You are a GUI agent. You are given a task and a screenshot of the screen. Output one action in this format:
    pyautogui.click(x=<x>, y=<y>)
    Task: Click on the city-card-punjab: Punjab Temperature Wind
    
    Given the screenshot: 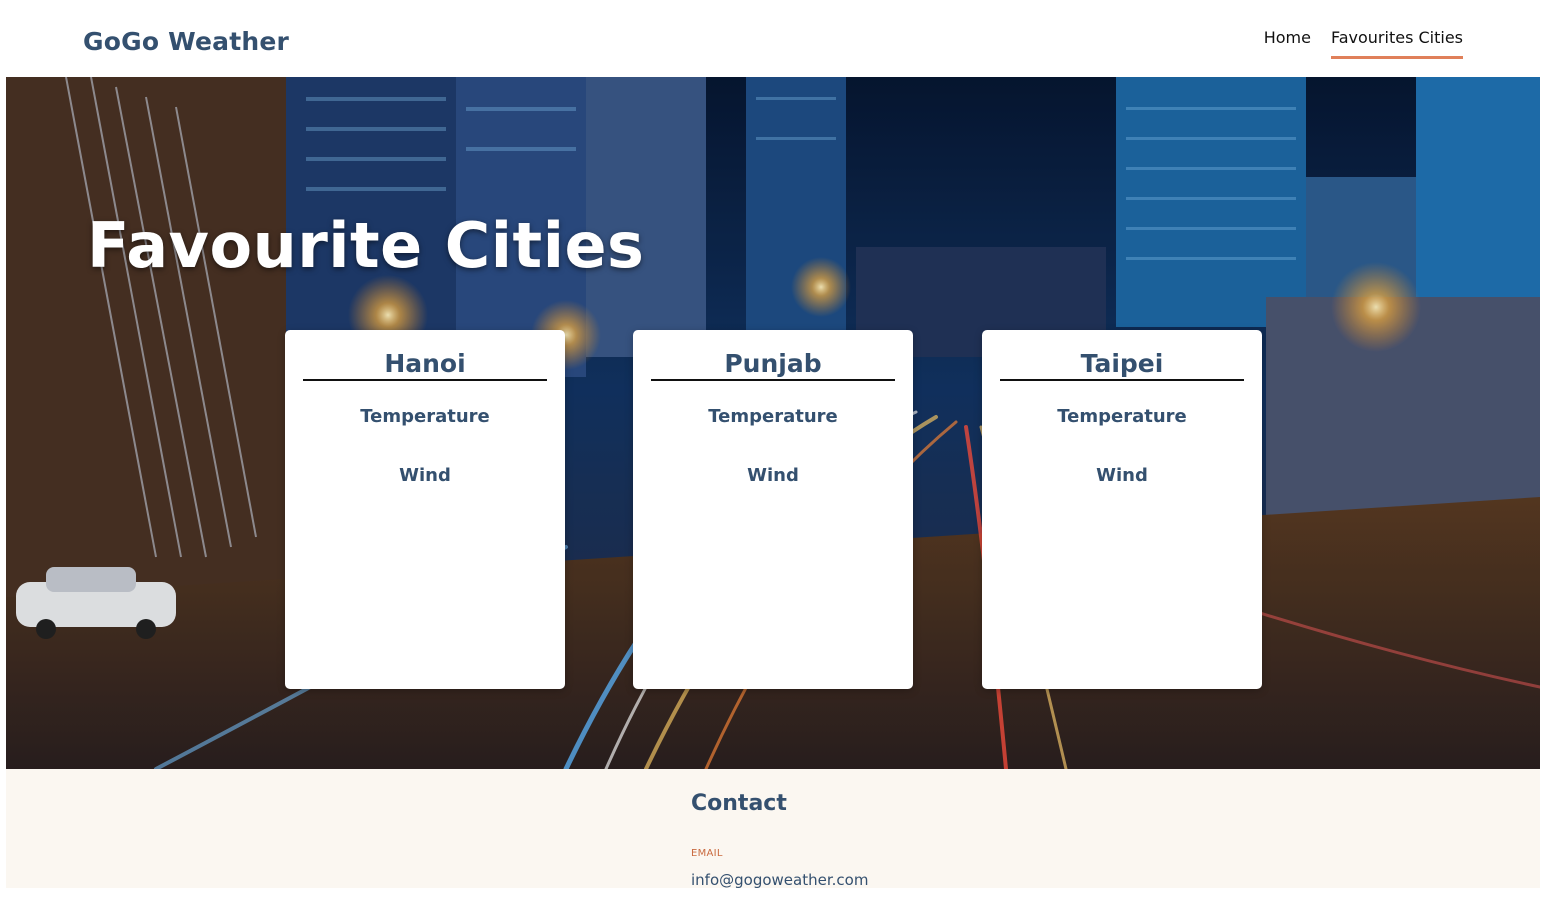 What is the action you would take?
    pyautogui.click(x=773, y=509)
    